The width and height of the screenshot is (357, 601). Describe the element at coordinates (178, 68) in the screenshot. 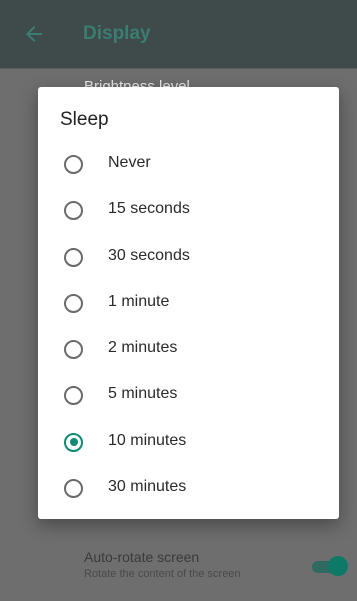

I see `divider` at that location.